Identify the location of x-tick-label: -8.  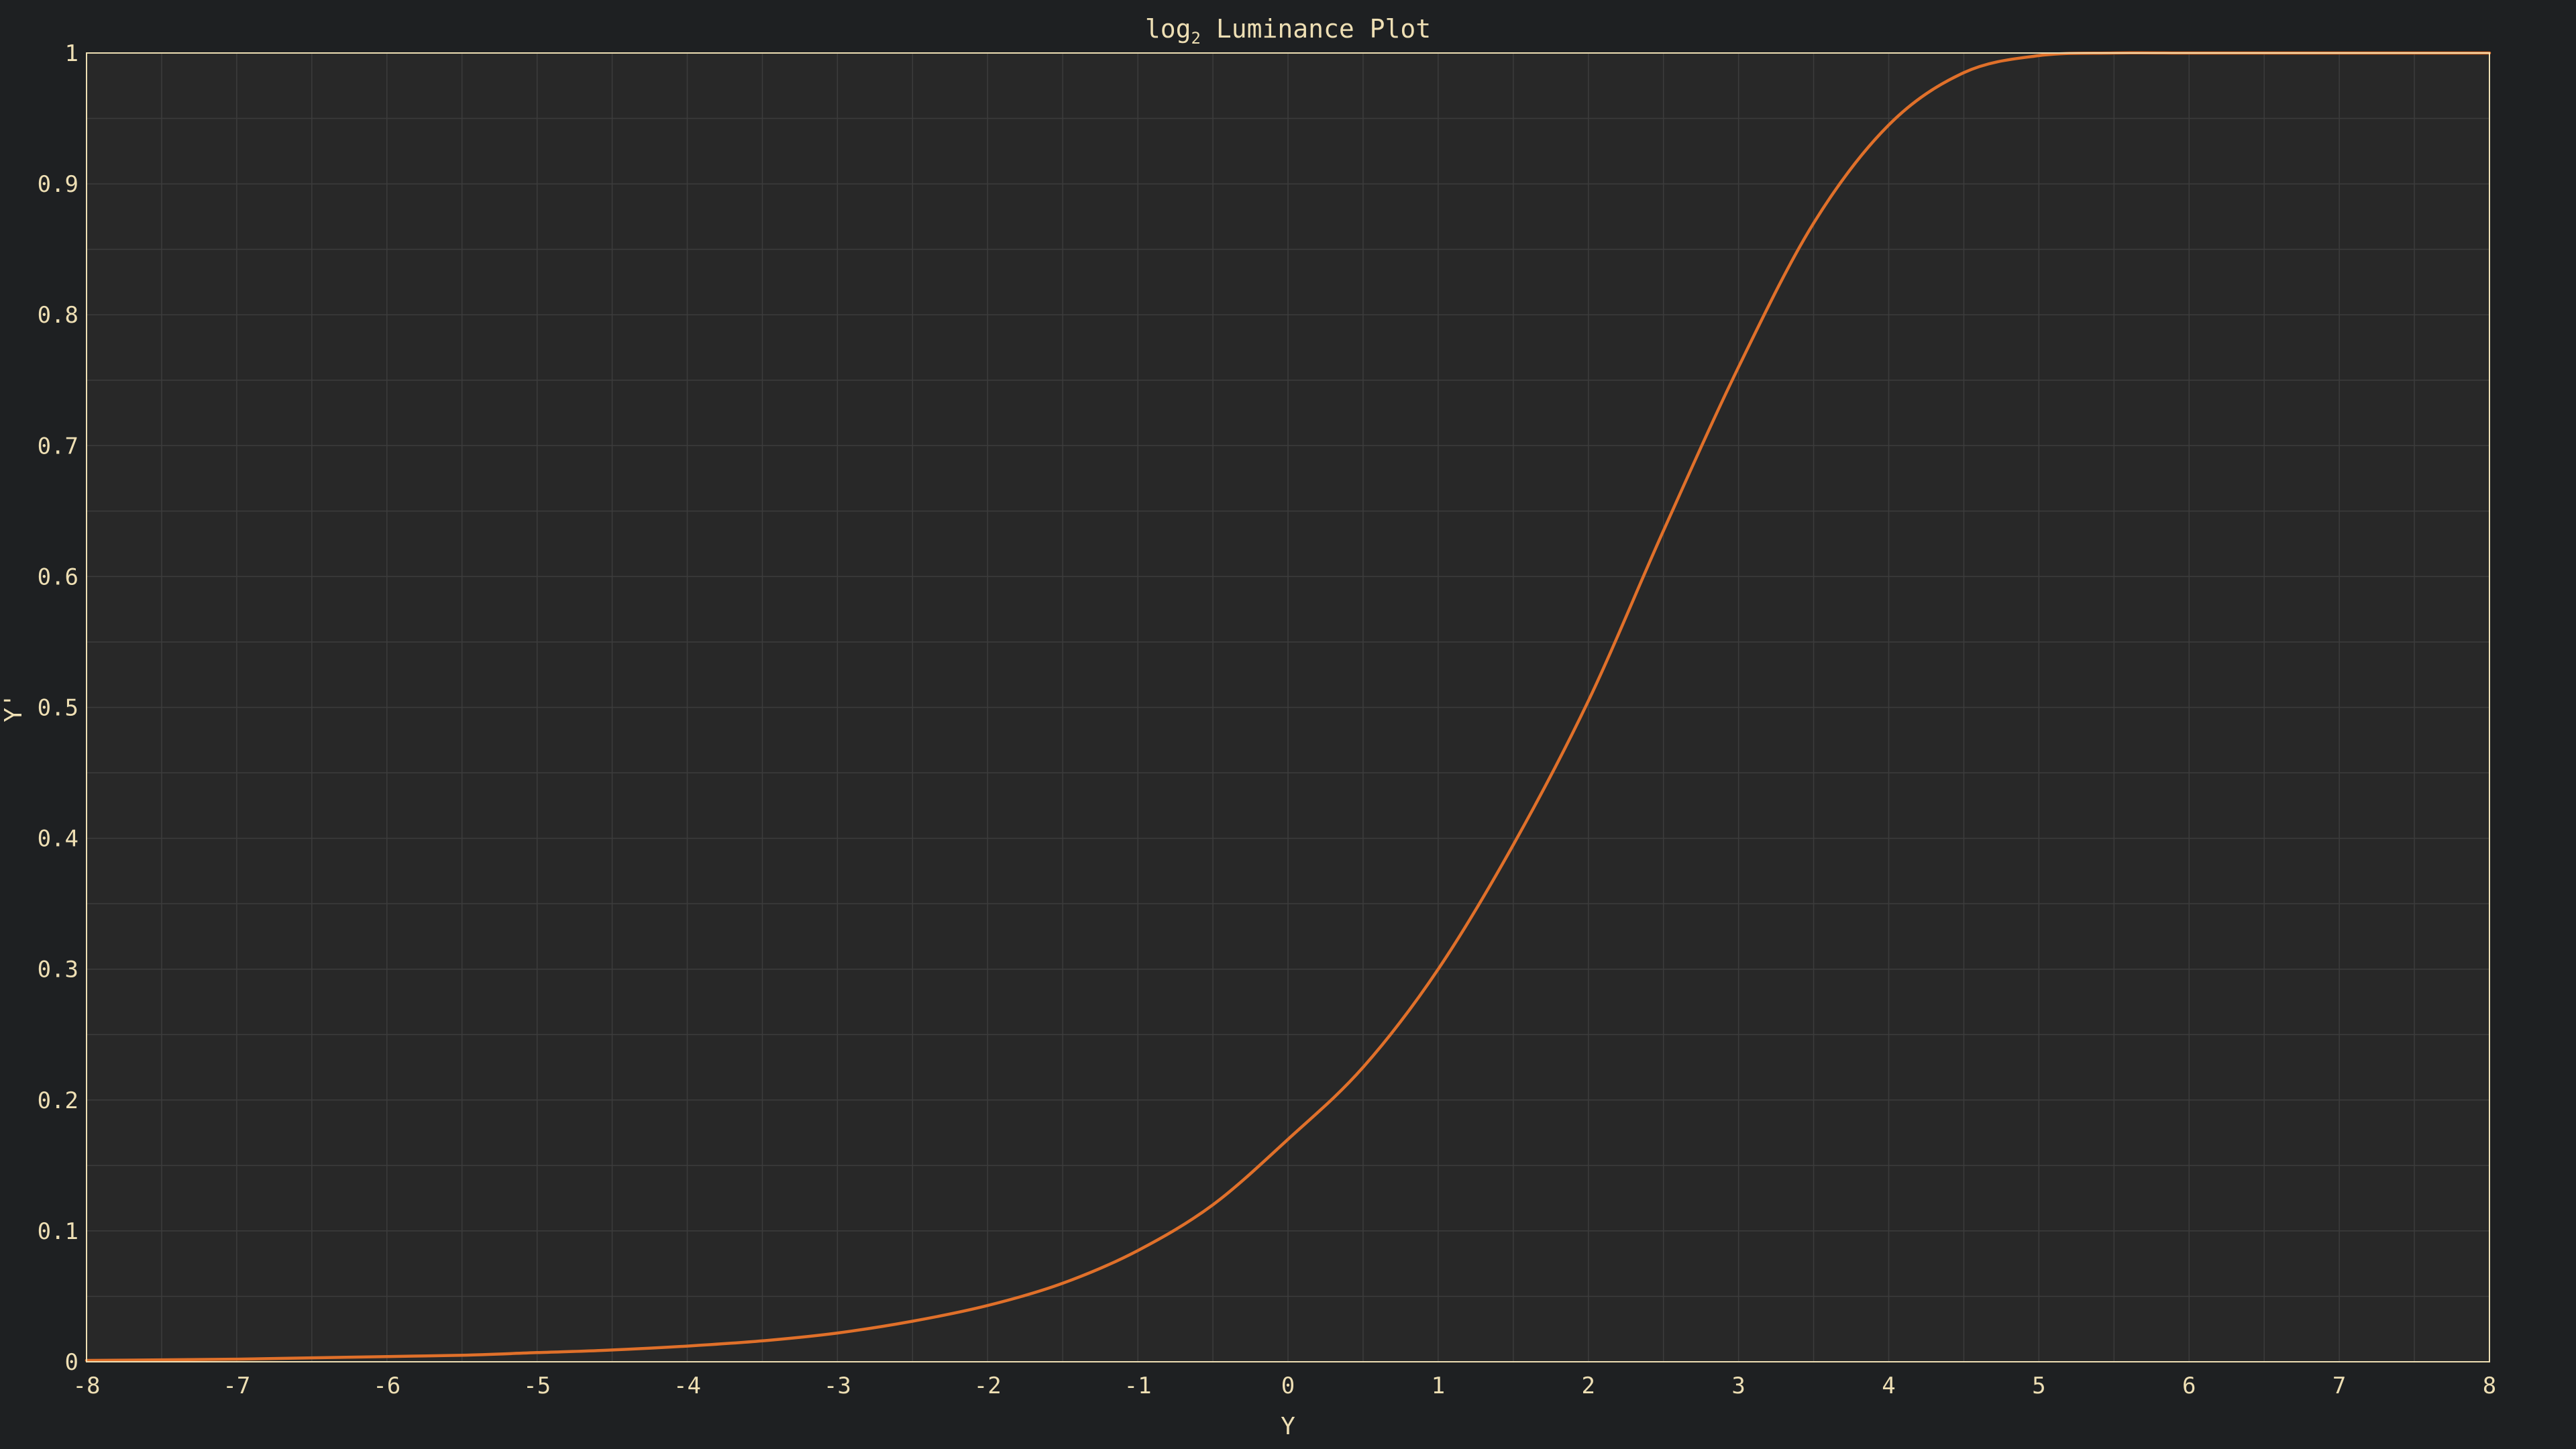
(87, 1386).